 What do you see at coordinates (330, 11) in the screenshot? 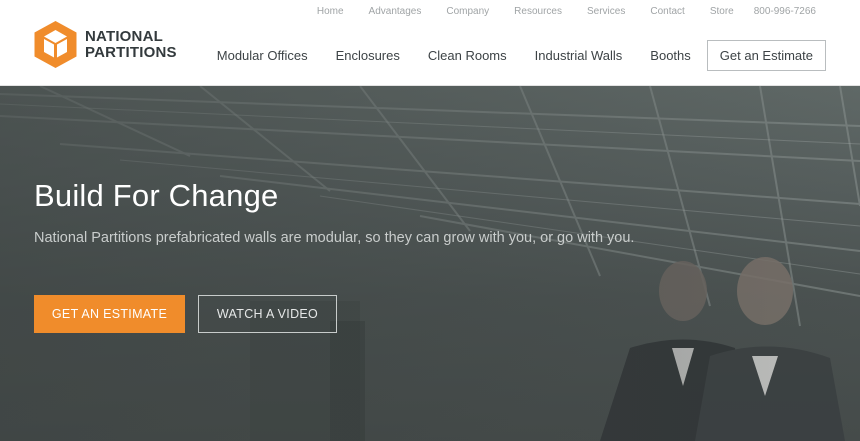
I see `util-link-home: Home` at bounding box center [330, 11].